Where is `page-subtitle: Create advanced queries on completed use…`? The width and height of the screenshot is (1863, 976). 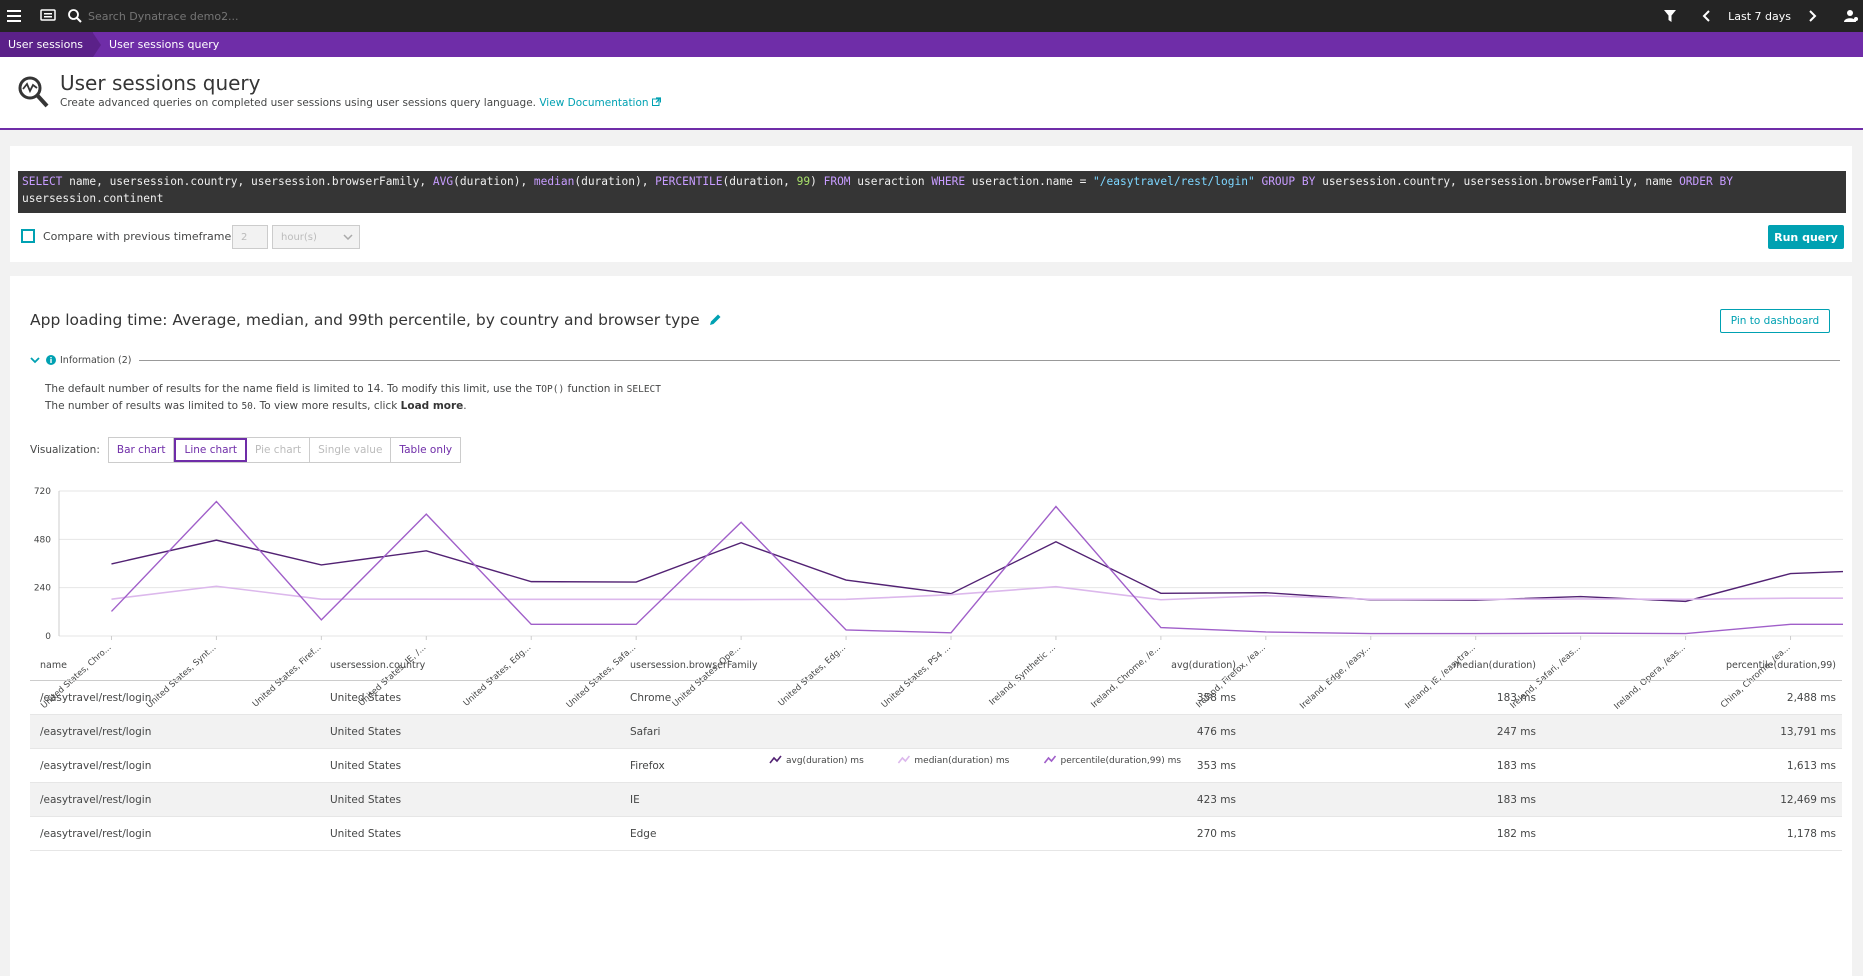
page-subtitle: Create advanced queries on completed use… is located at coordinates (361, 103).